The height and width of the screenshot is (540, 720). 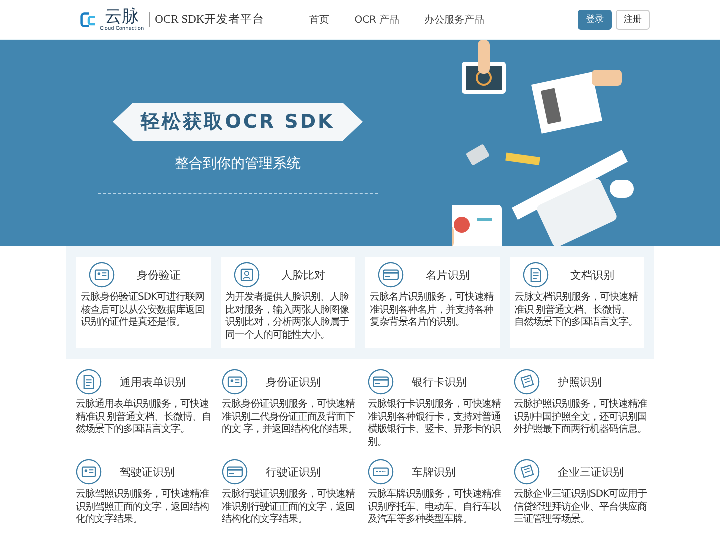 What do you see at coordinates (147, 472) in the screenshot?
I see `product-title: 驾驶证识别` at bounding box center [147, 472].